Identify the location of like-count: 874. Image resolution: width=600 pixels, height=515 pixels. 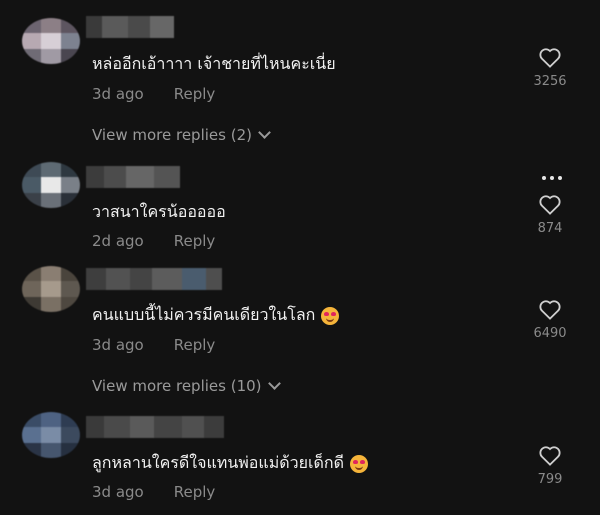
(550, 228).